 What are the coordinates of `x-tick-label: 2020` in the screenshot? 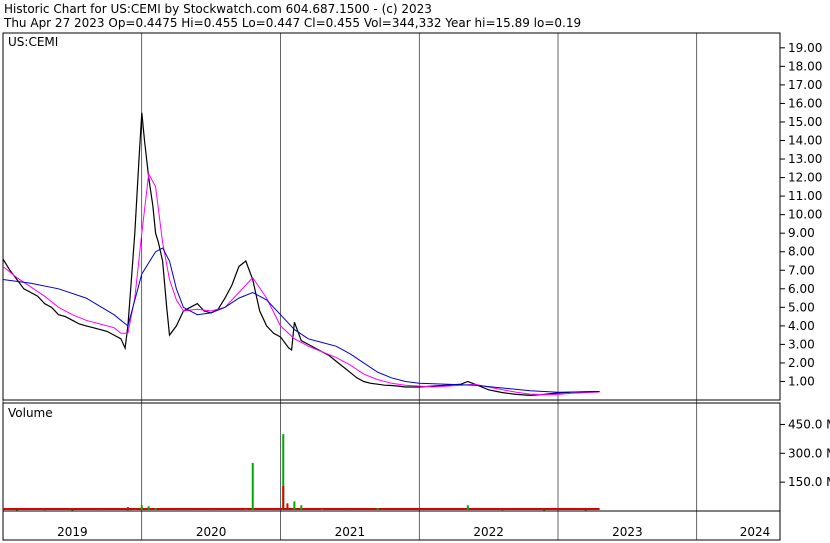 It's located at (211, 532).